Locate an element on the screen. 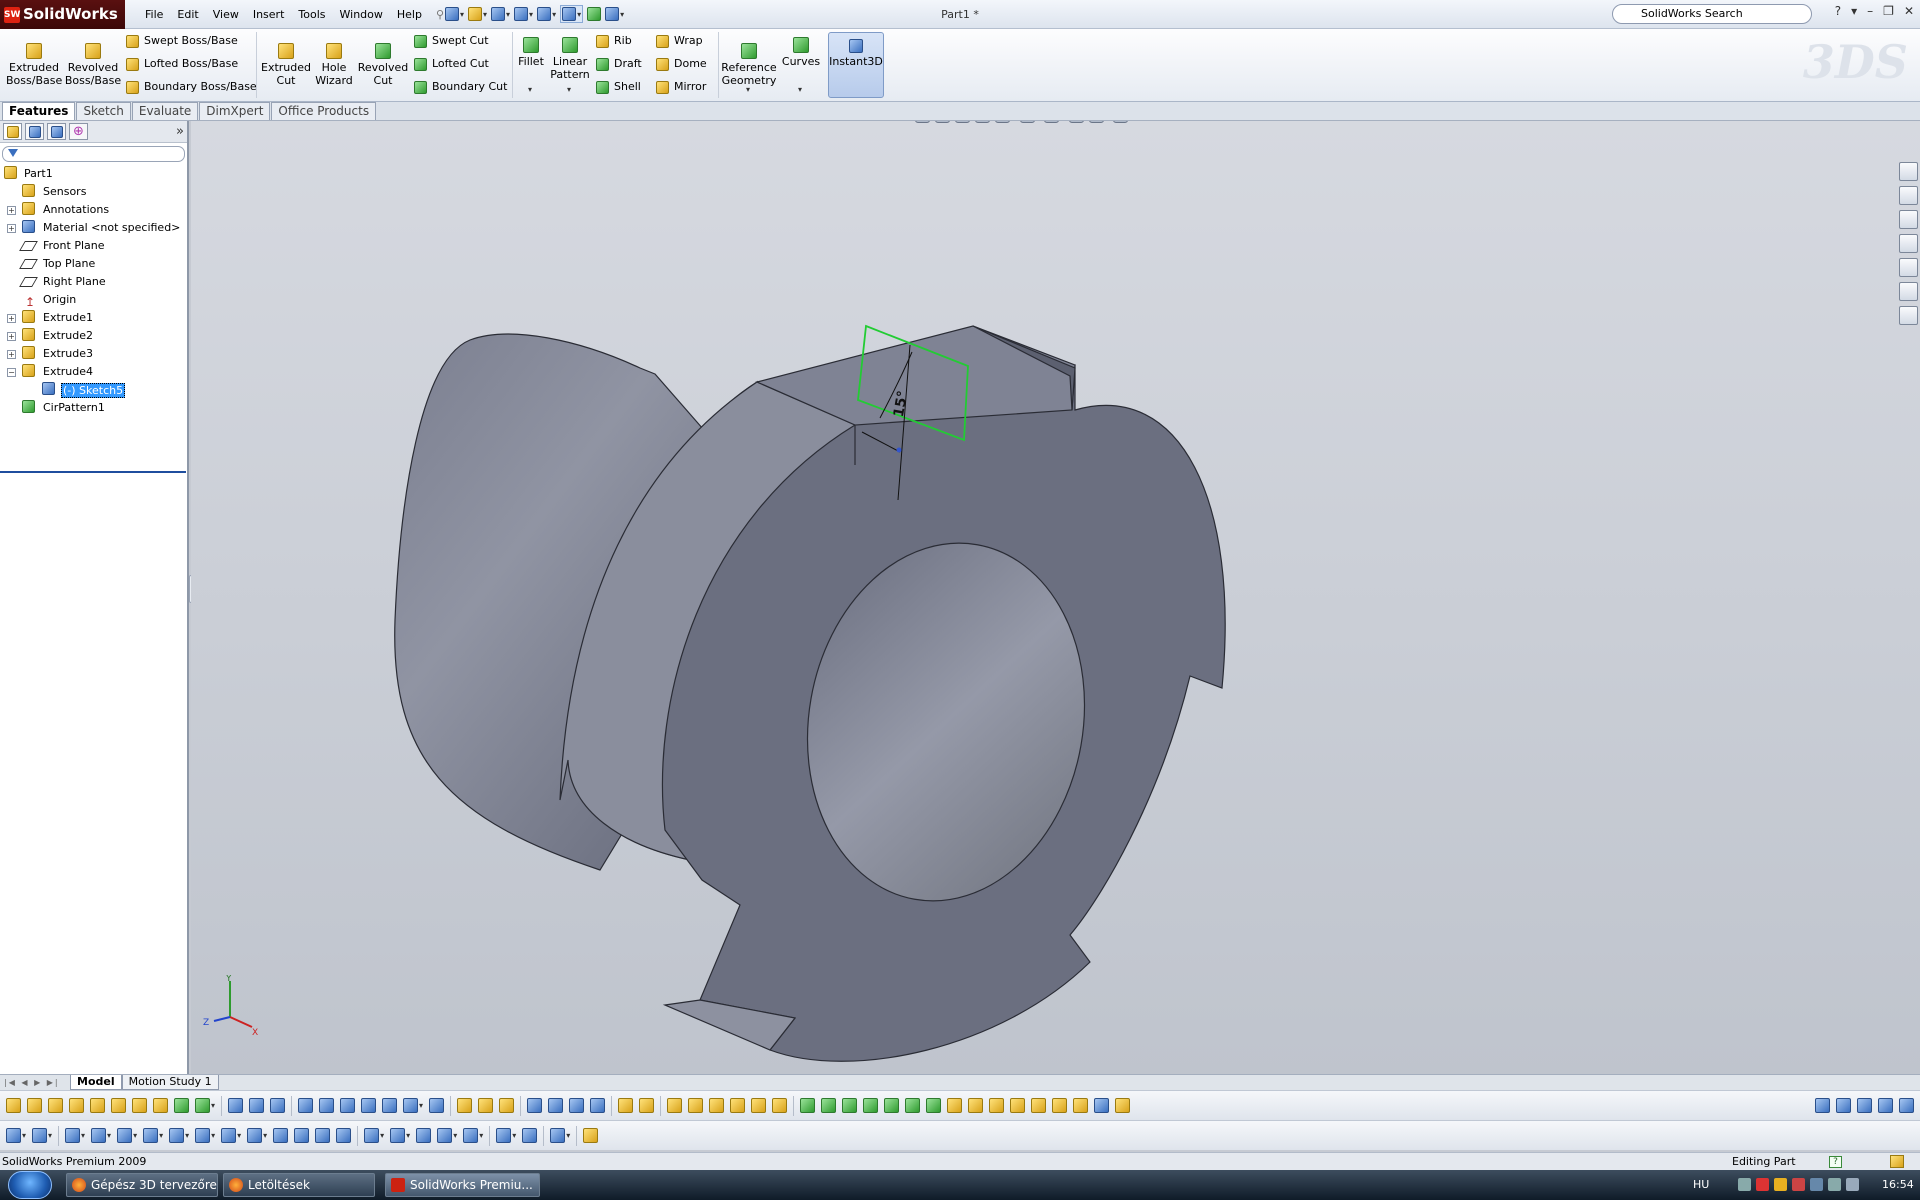  tree-item-extrude4: − Extrude4 is located at coordinates (93, 372).